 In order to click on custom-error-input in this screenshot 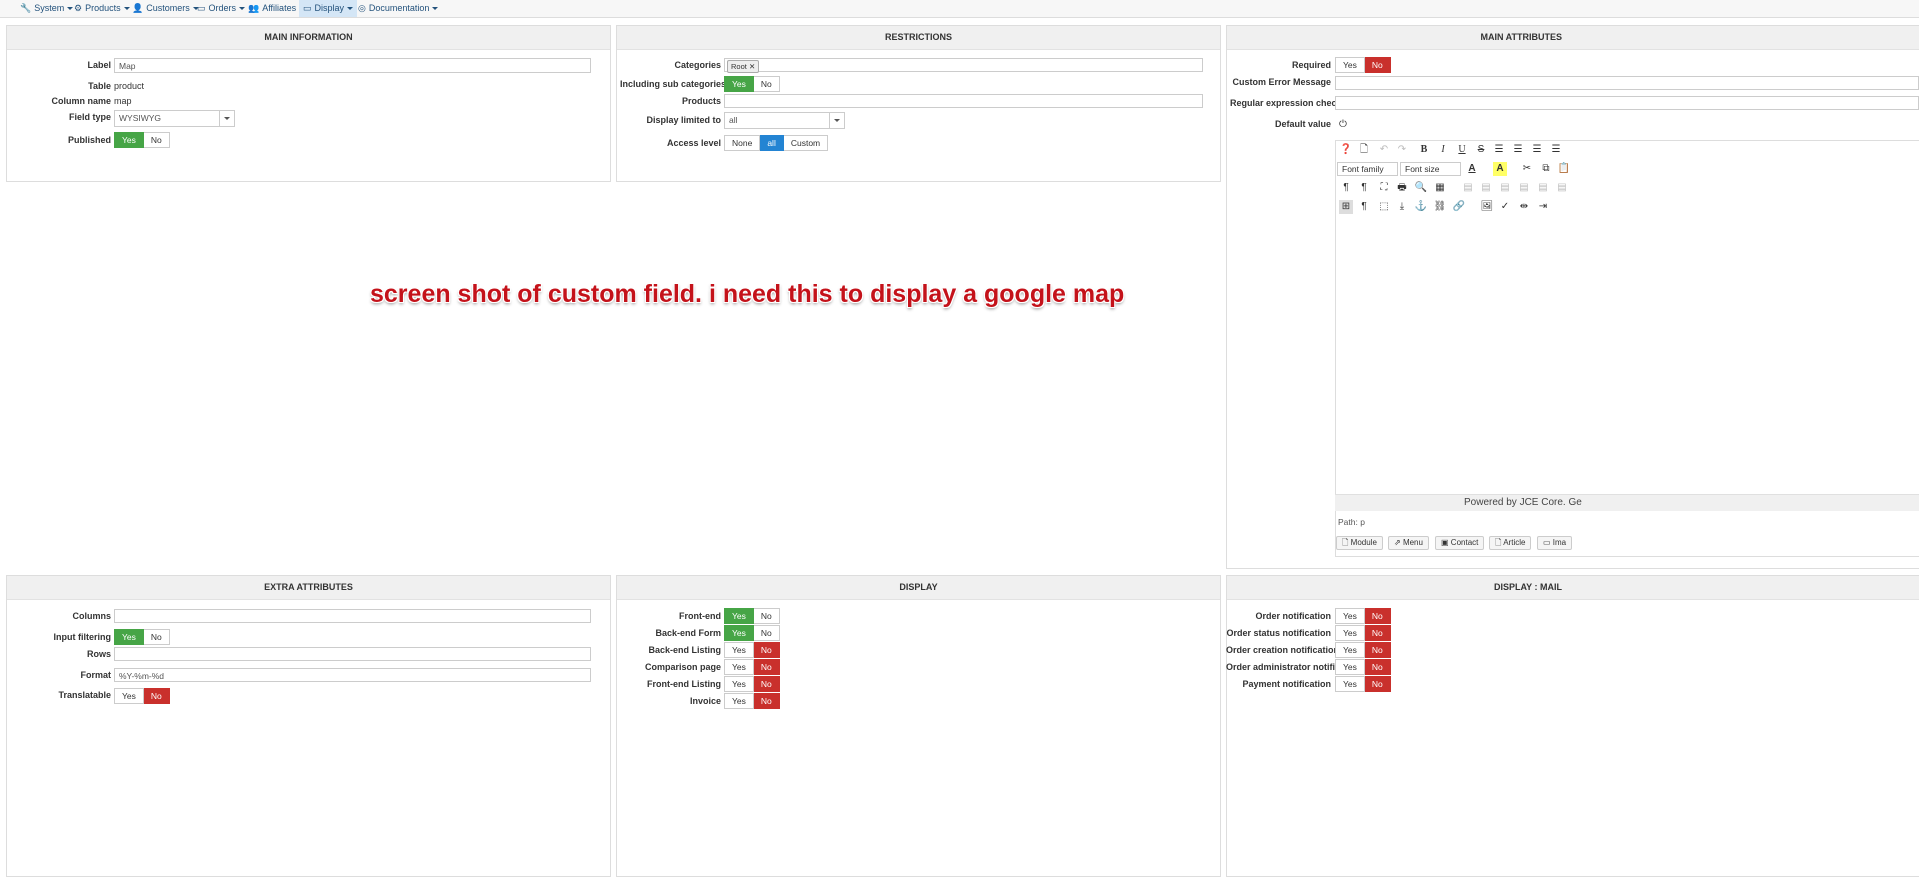, I will do `click(1627, 83)`.